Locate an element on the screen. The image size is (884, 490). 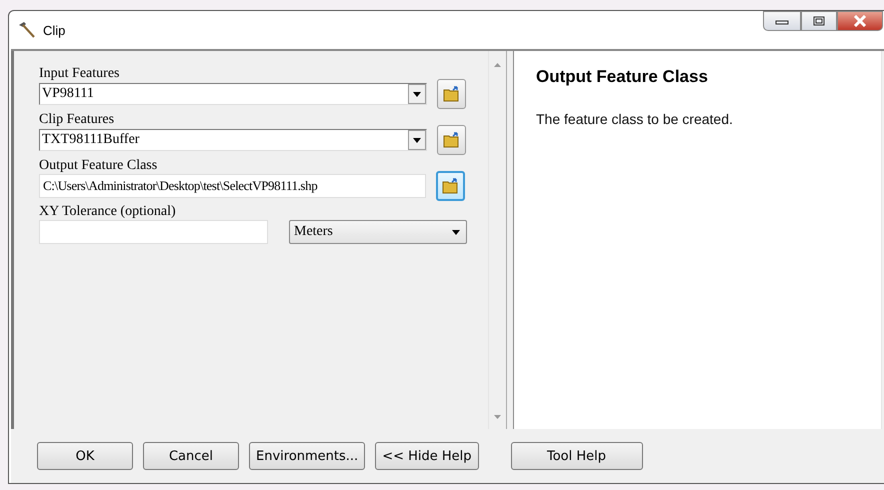
scroll-down-icon is located at coordinates (497, 417).